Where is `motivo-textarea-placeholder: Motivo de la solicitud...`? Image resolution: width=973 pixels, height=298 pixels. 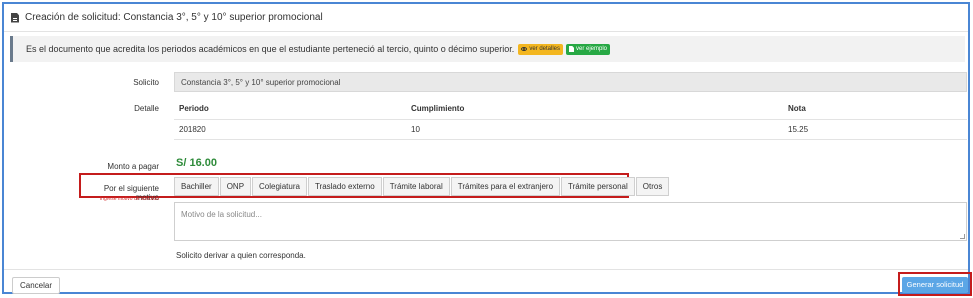
motivo-textarea-placeholder: Motivo de la solicitud... is located at coordinates (221, 214).